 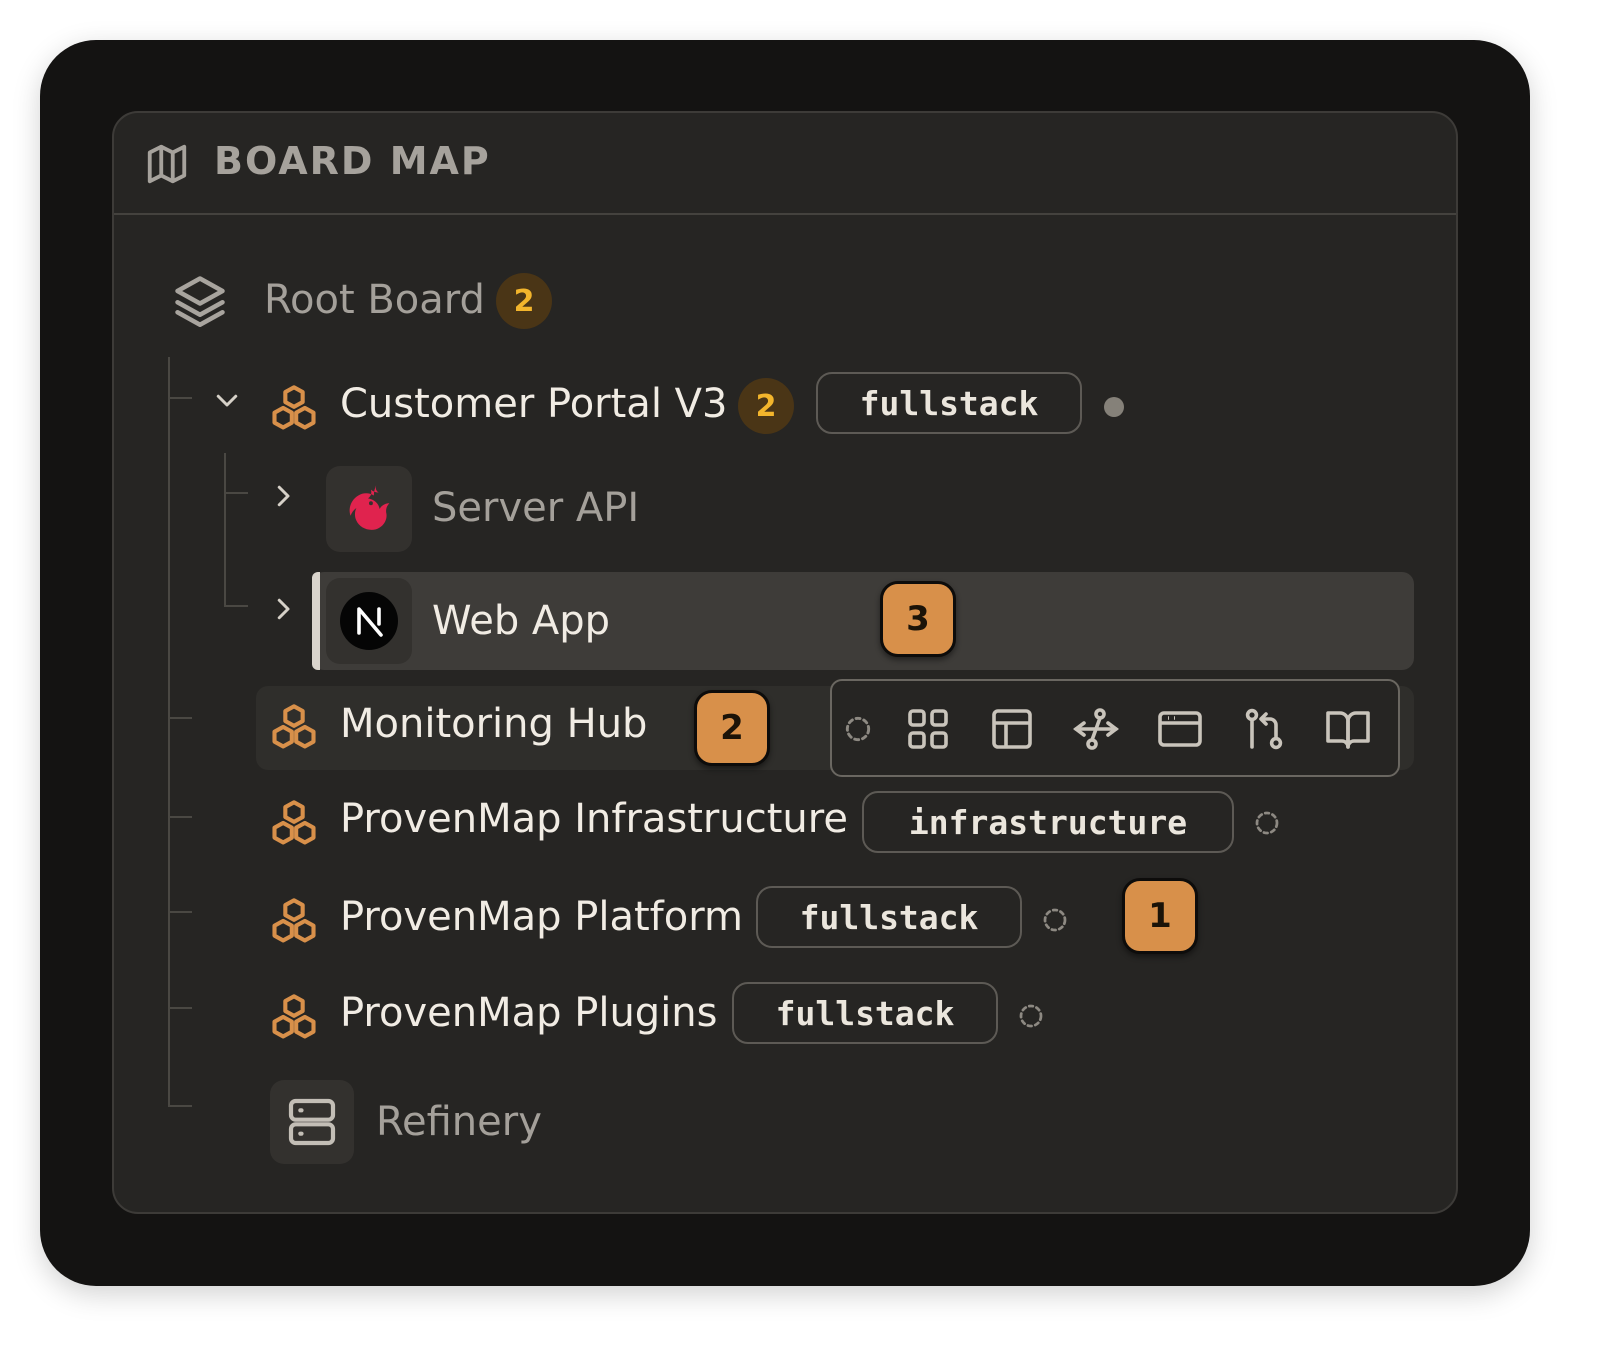 What do you see at coordinates (928, 729) in the screenshot?
I see `grid-icon` at bounding box center [928, 729].